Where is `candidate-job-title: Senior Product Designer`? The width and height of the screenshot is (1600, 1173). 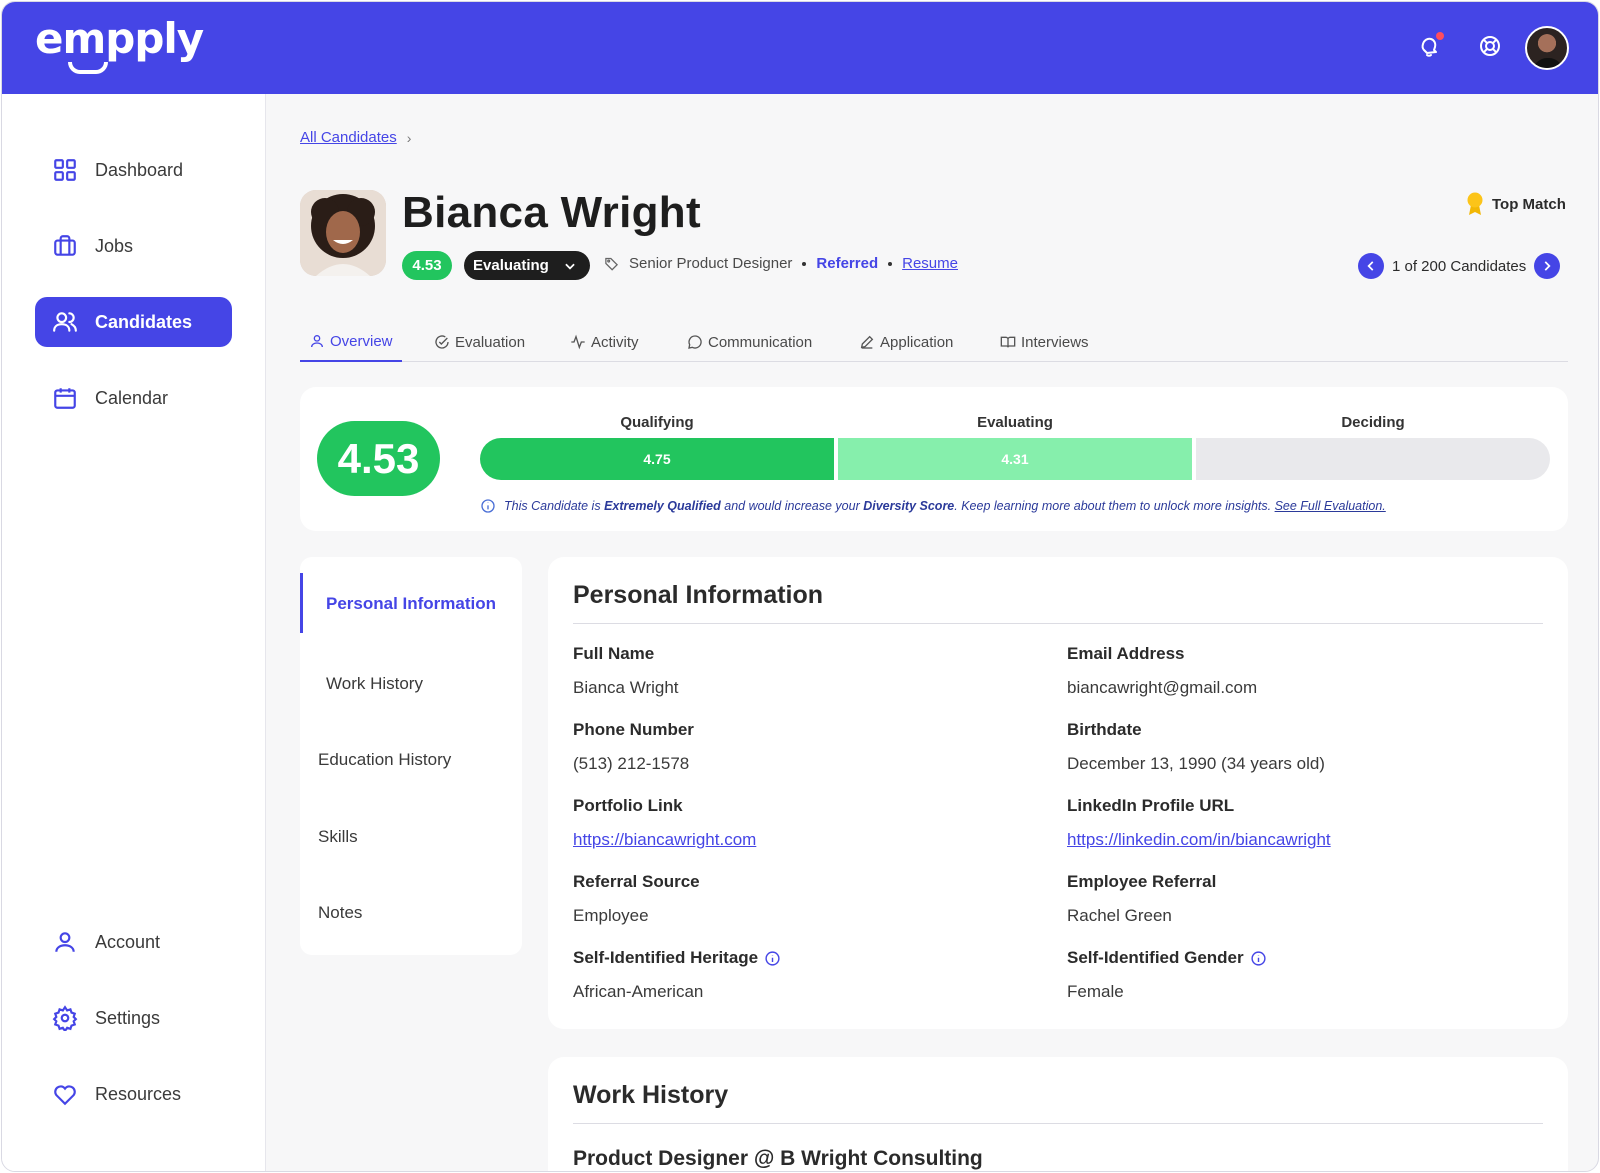 candidate-job-title: Senior Product Designer is located at coordinates (711, 263).